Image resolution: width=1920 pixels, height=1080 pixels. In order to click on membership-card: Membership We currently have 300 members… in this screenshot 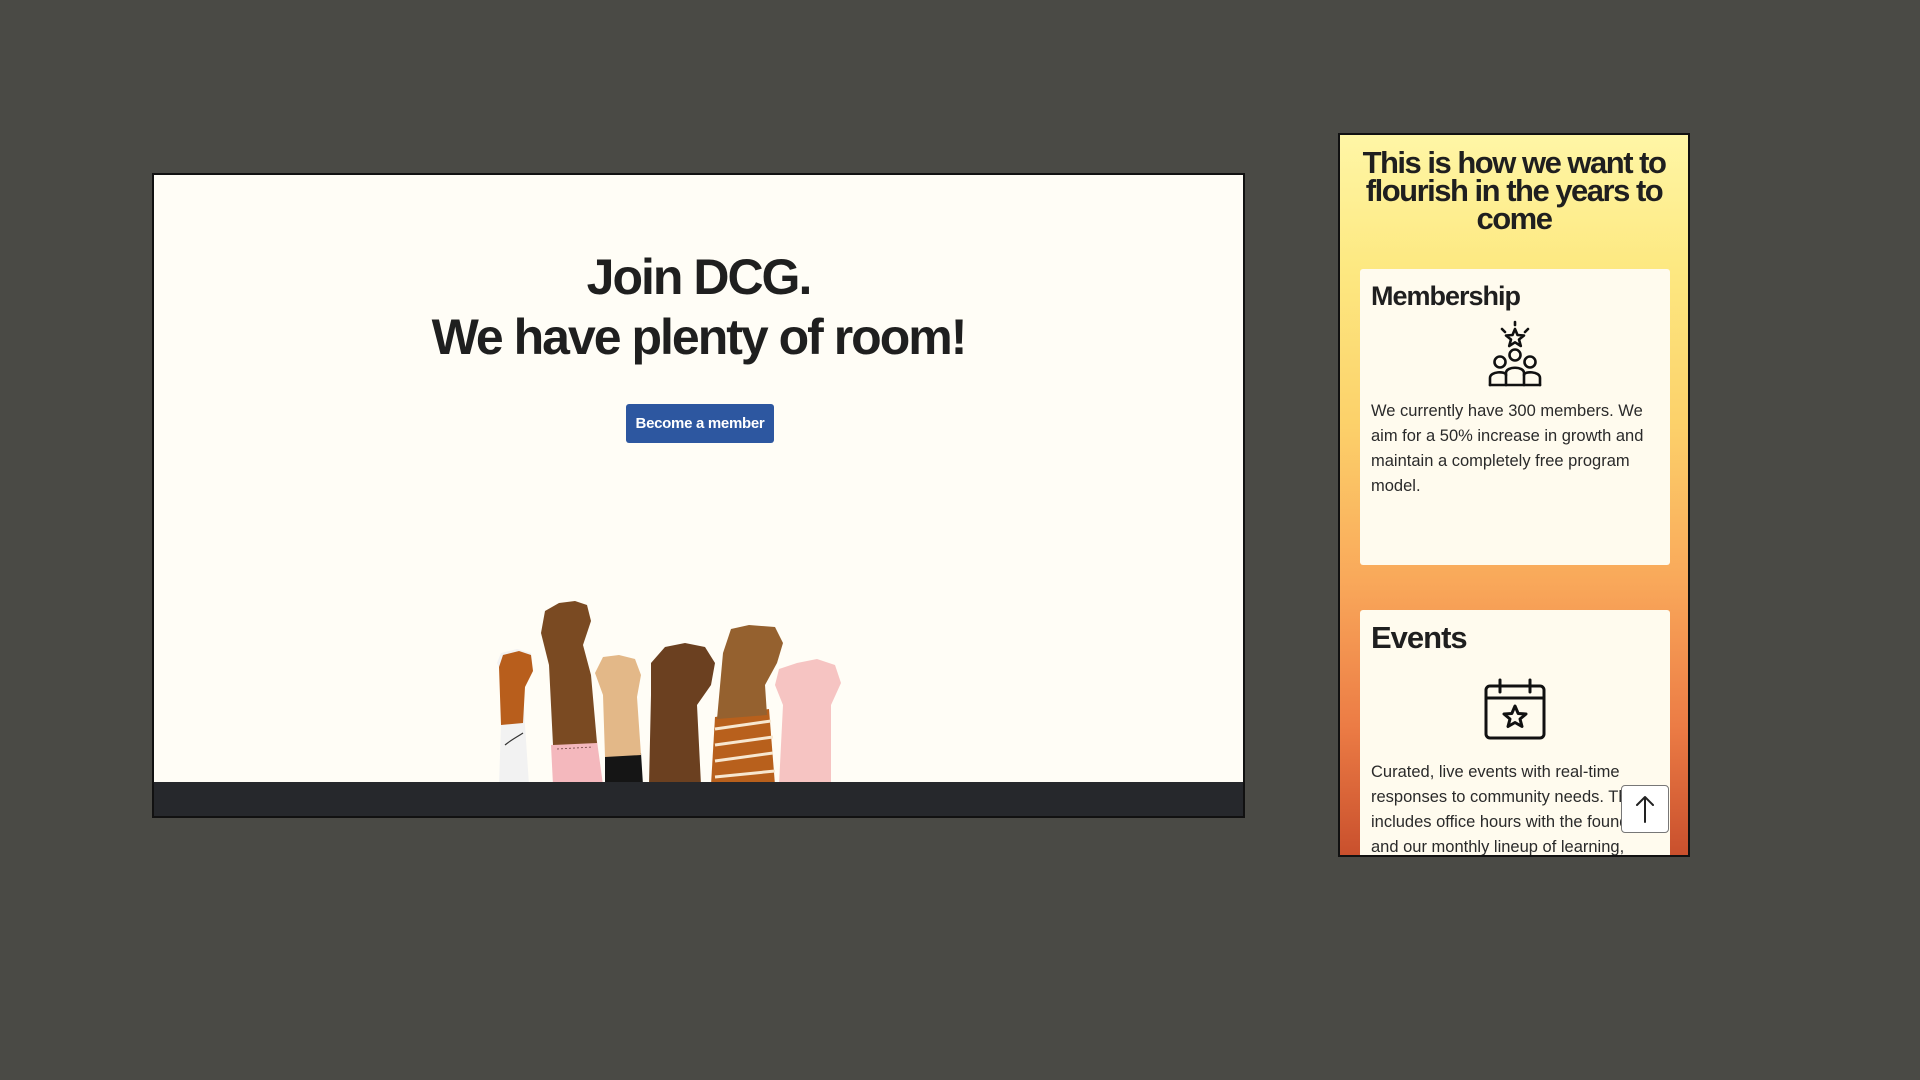, I will do `click(1515, 417)`.